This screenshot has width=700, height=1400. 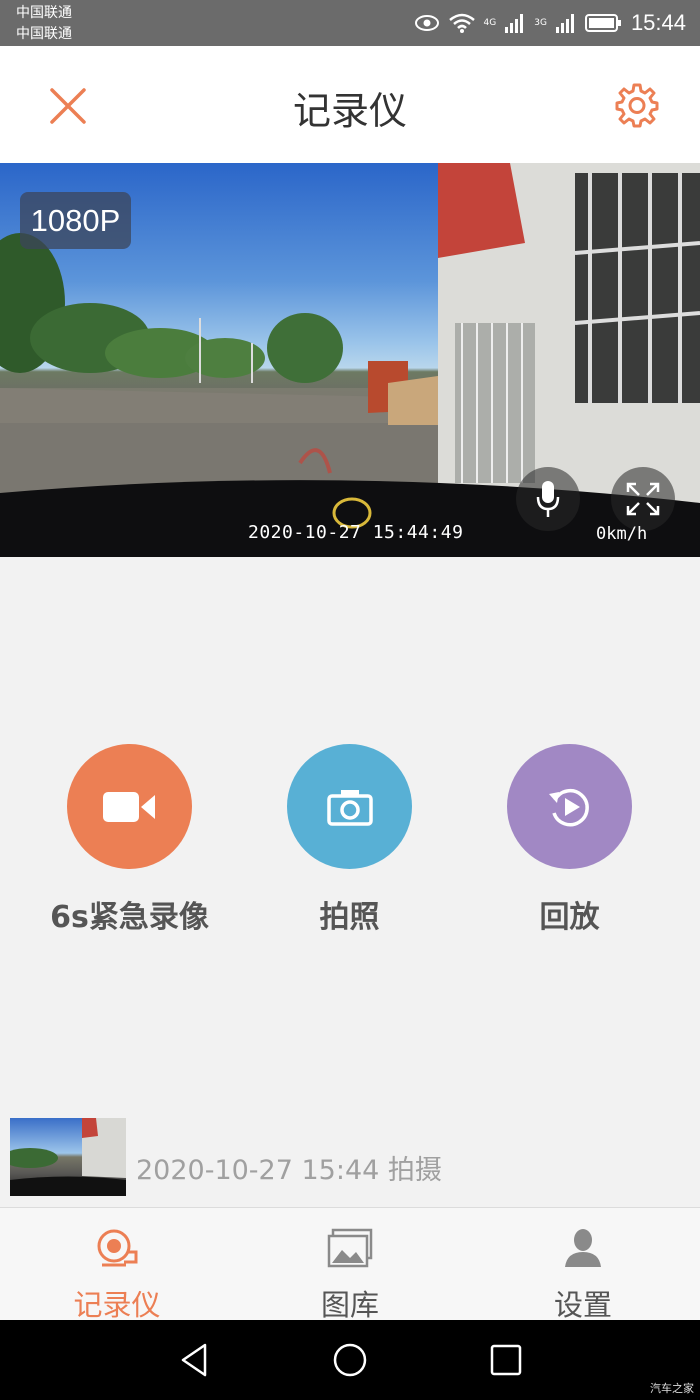 I want to click on speed-readout: 0km/h, so click(x=622, y=534).